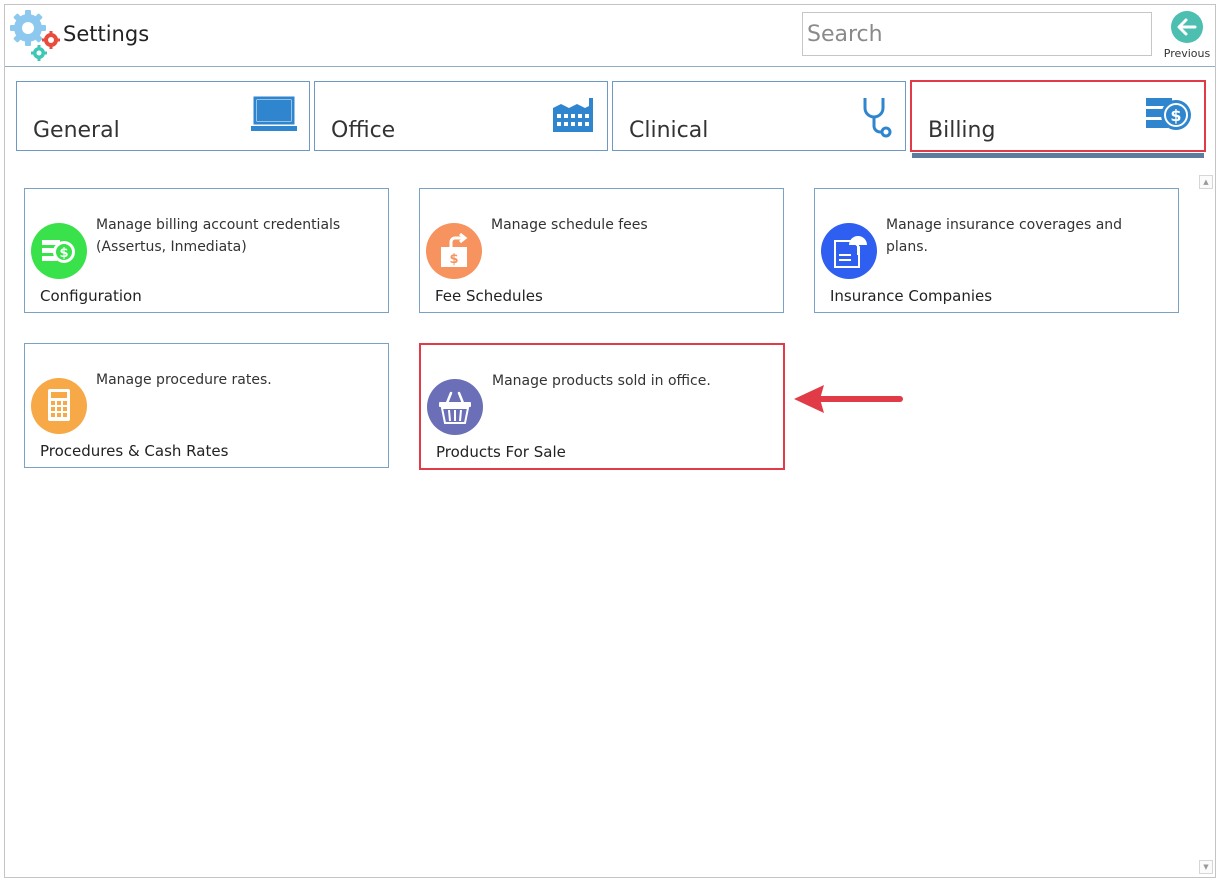 The height and width of the screenshot is (883, 1225). What do you see at coordinates (1004, 236) in the screenshot?
I see `card-description: Manage insurance coverages and plans.` at bounding box center [1004, 236].